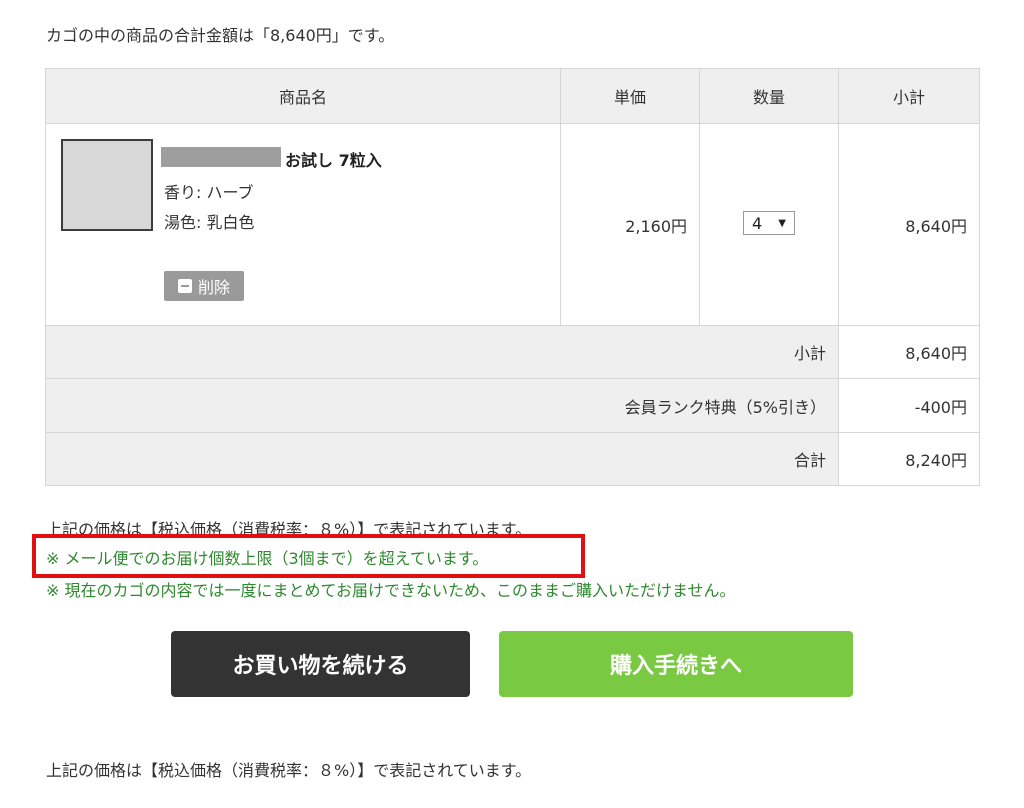 This screenshot has width=1024, height=808. What do you see at coordinates (303, 224) in the screenshot?
I see `product-cell: お試し 7粒入 香り: ハーブ 湯色: 乳白色 削除` at bounding box center [303, 224].